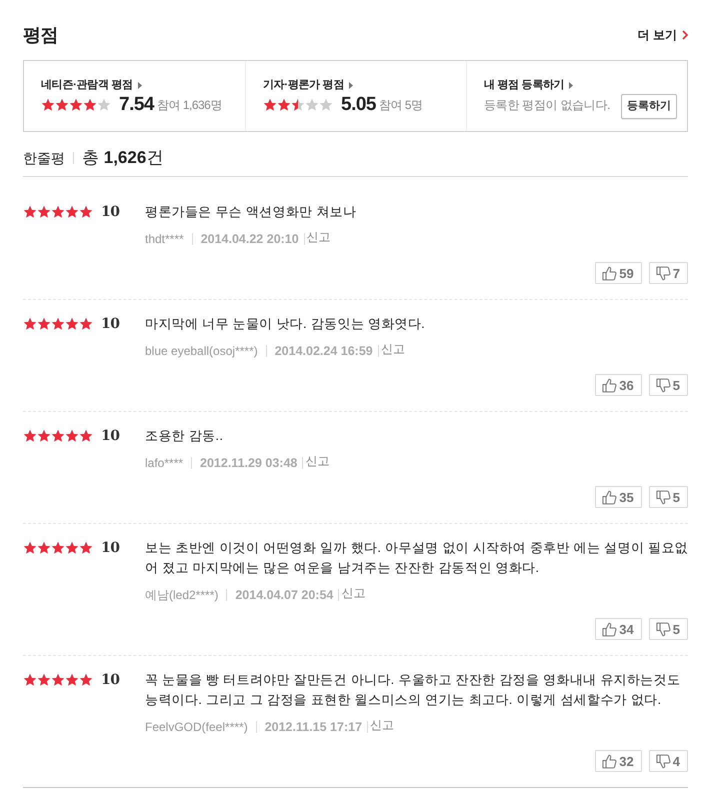 The height and width of the screenshot is (803, 712). I want to click on review-author: blue eyeball(osoj****), so click(201, 351).